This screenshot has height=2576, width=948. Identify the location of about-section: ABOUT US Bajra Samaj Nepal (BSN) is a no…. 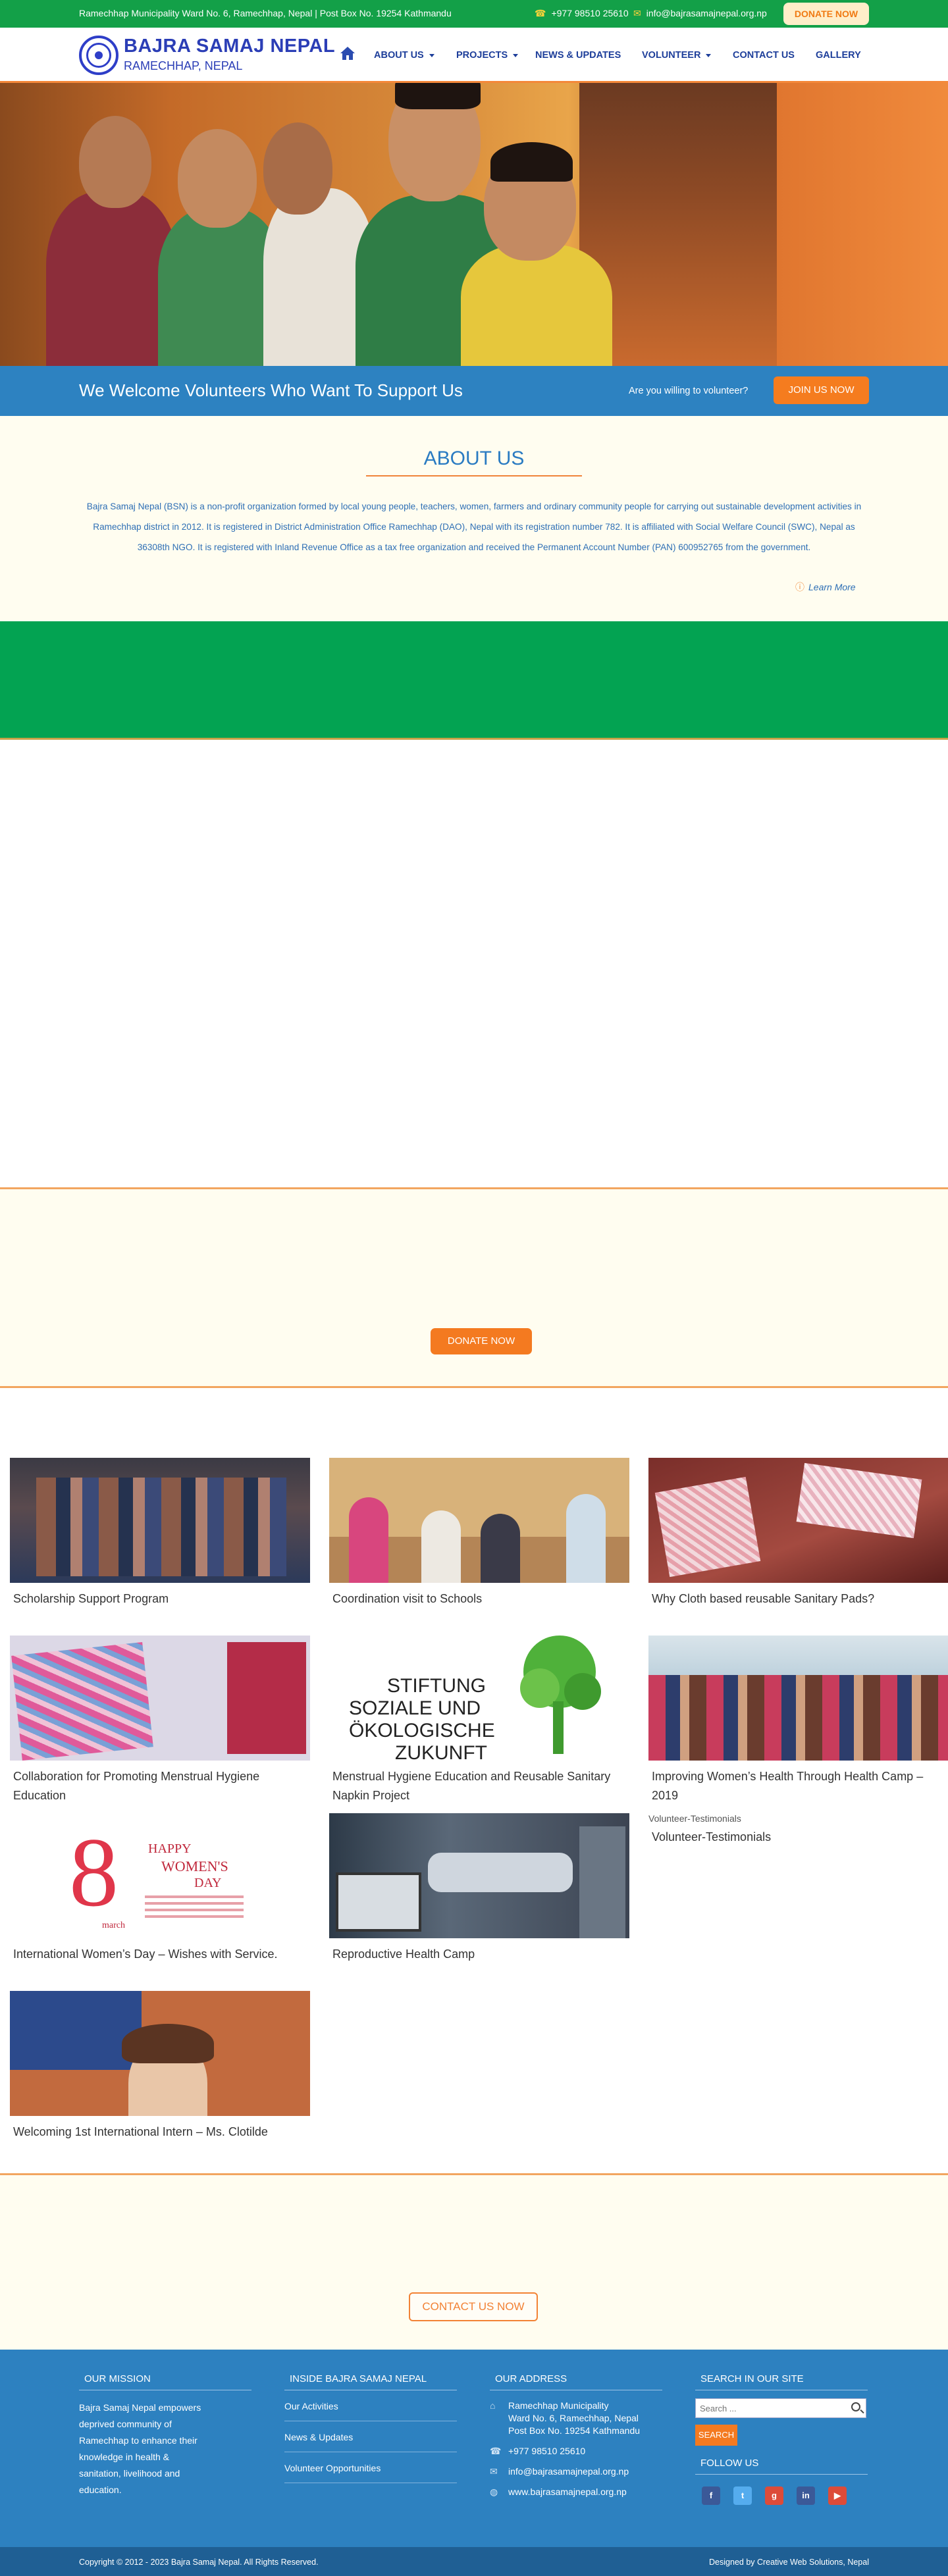
(474, 518).